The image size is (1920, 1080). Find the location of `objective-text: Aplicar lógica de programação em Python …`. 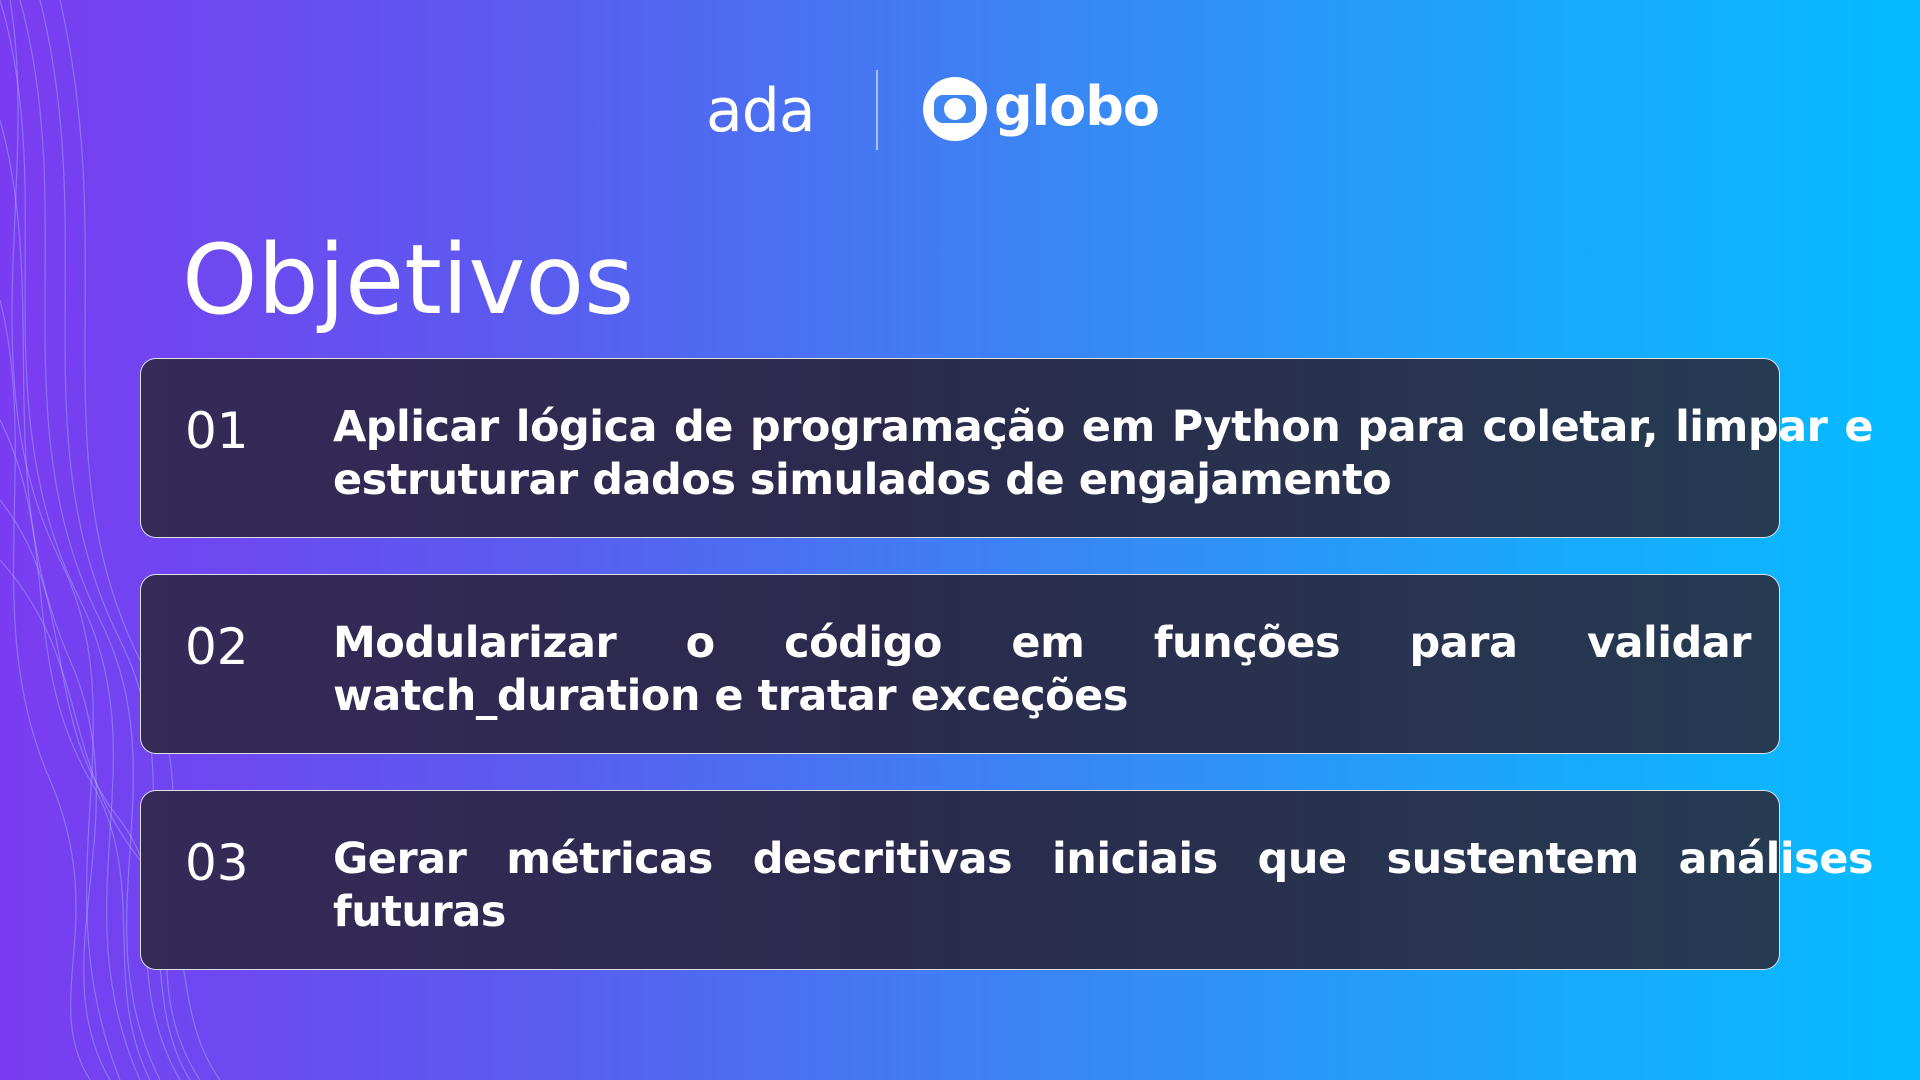

objective-text: Aplicar lógica de programação em Python … is located at coordinates (1103, 453).